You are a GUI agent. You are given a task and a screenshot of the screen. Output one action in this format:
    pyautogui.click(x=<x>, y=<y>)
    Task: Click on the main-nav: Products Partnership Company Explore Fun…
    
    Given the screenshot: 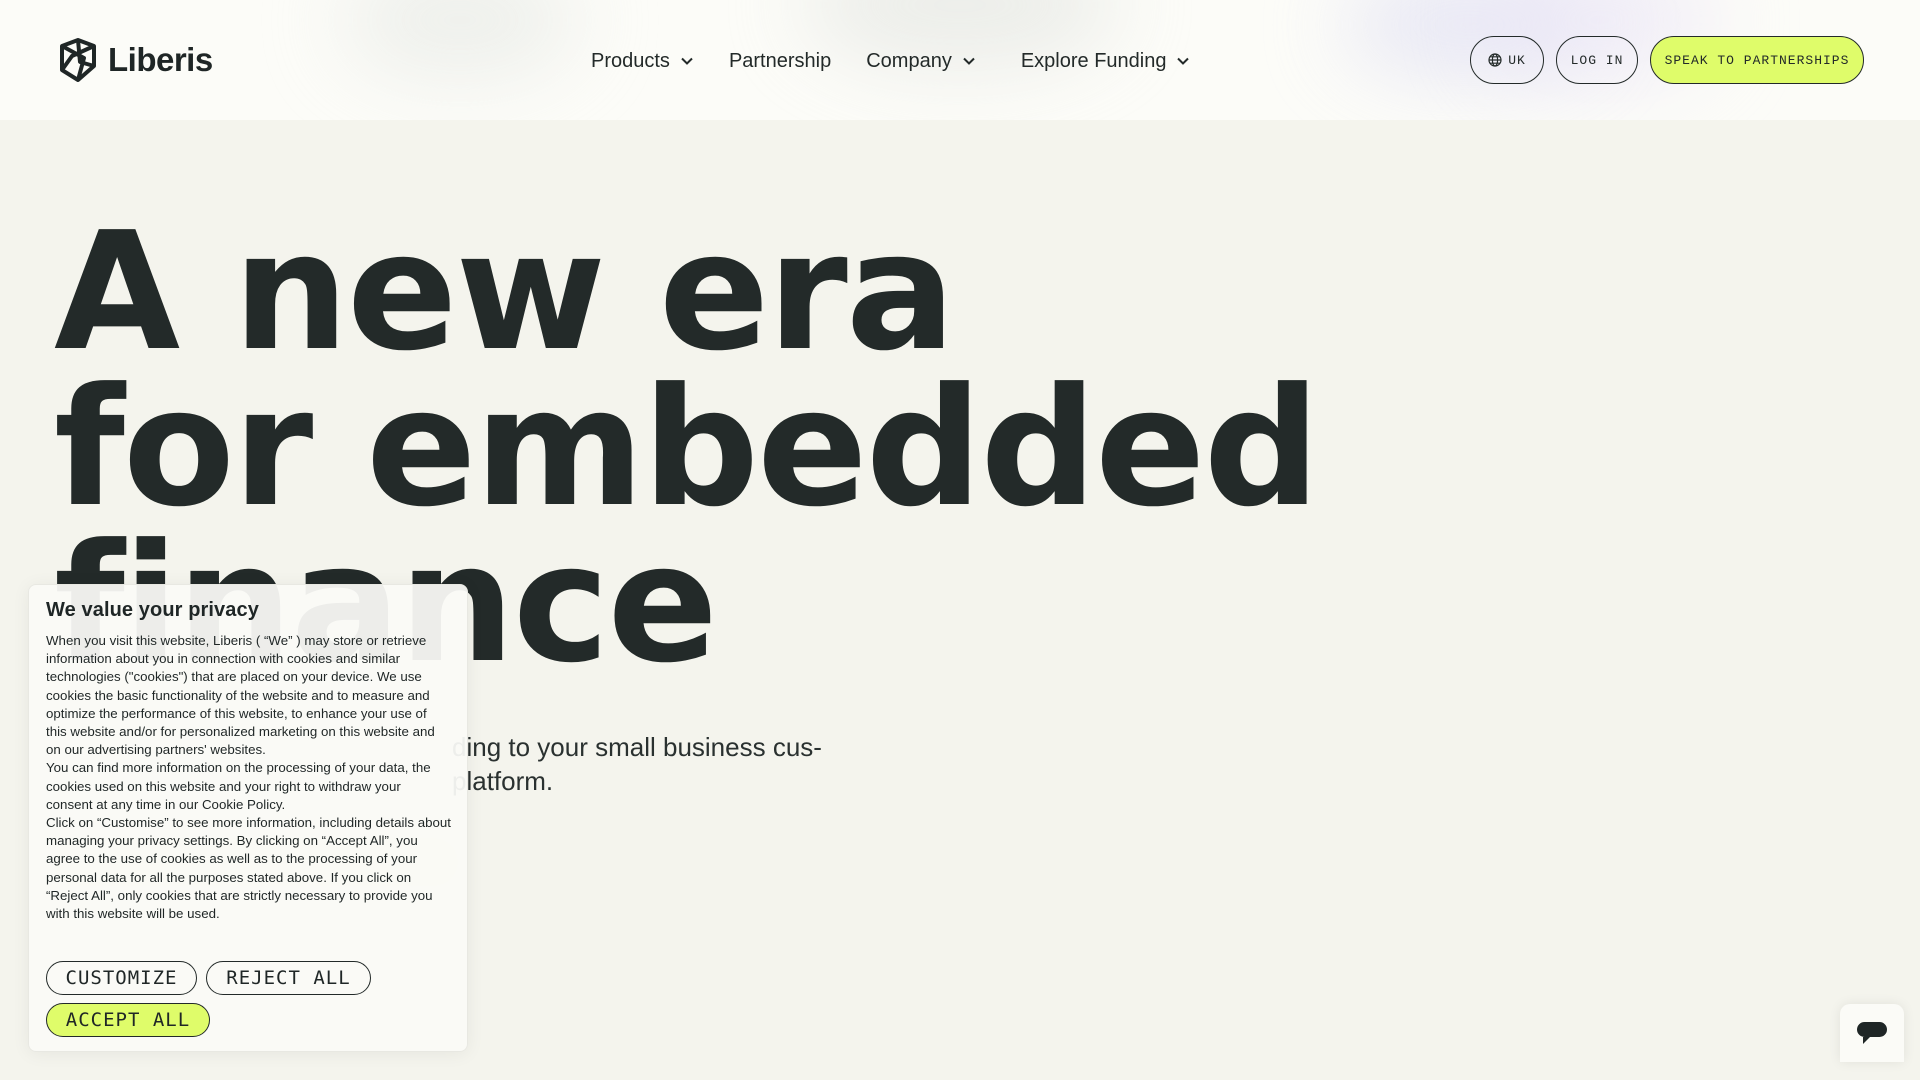 What is the action you would take?
    pyautogui.click(x=890, y=61)
    